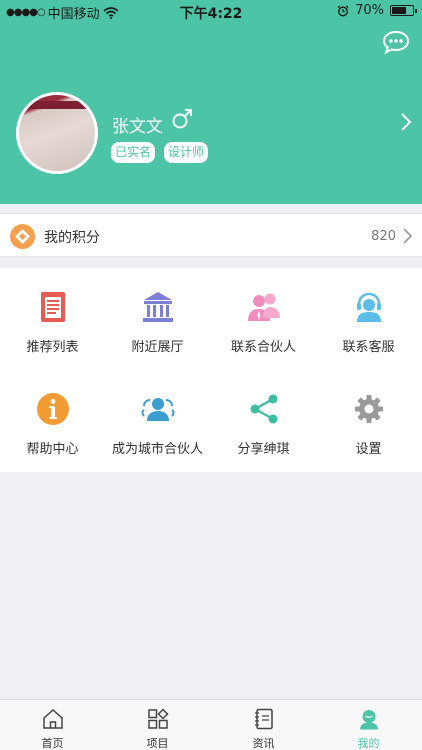 The image size is (422, 750). Describe the element at coordinates (369, 409) in the screenshot. I see `gear-icon` at that location.